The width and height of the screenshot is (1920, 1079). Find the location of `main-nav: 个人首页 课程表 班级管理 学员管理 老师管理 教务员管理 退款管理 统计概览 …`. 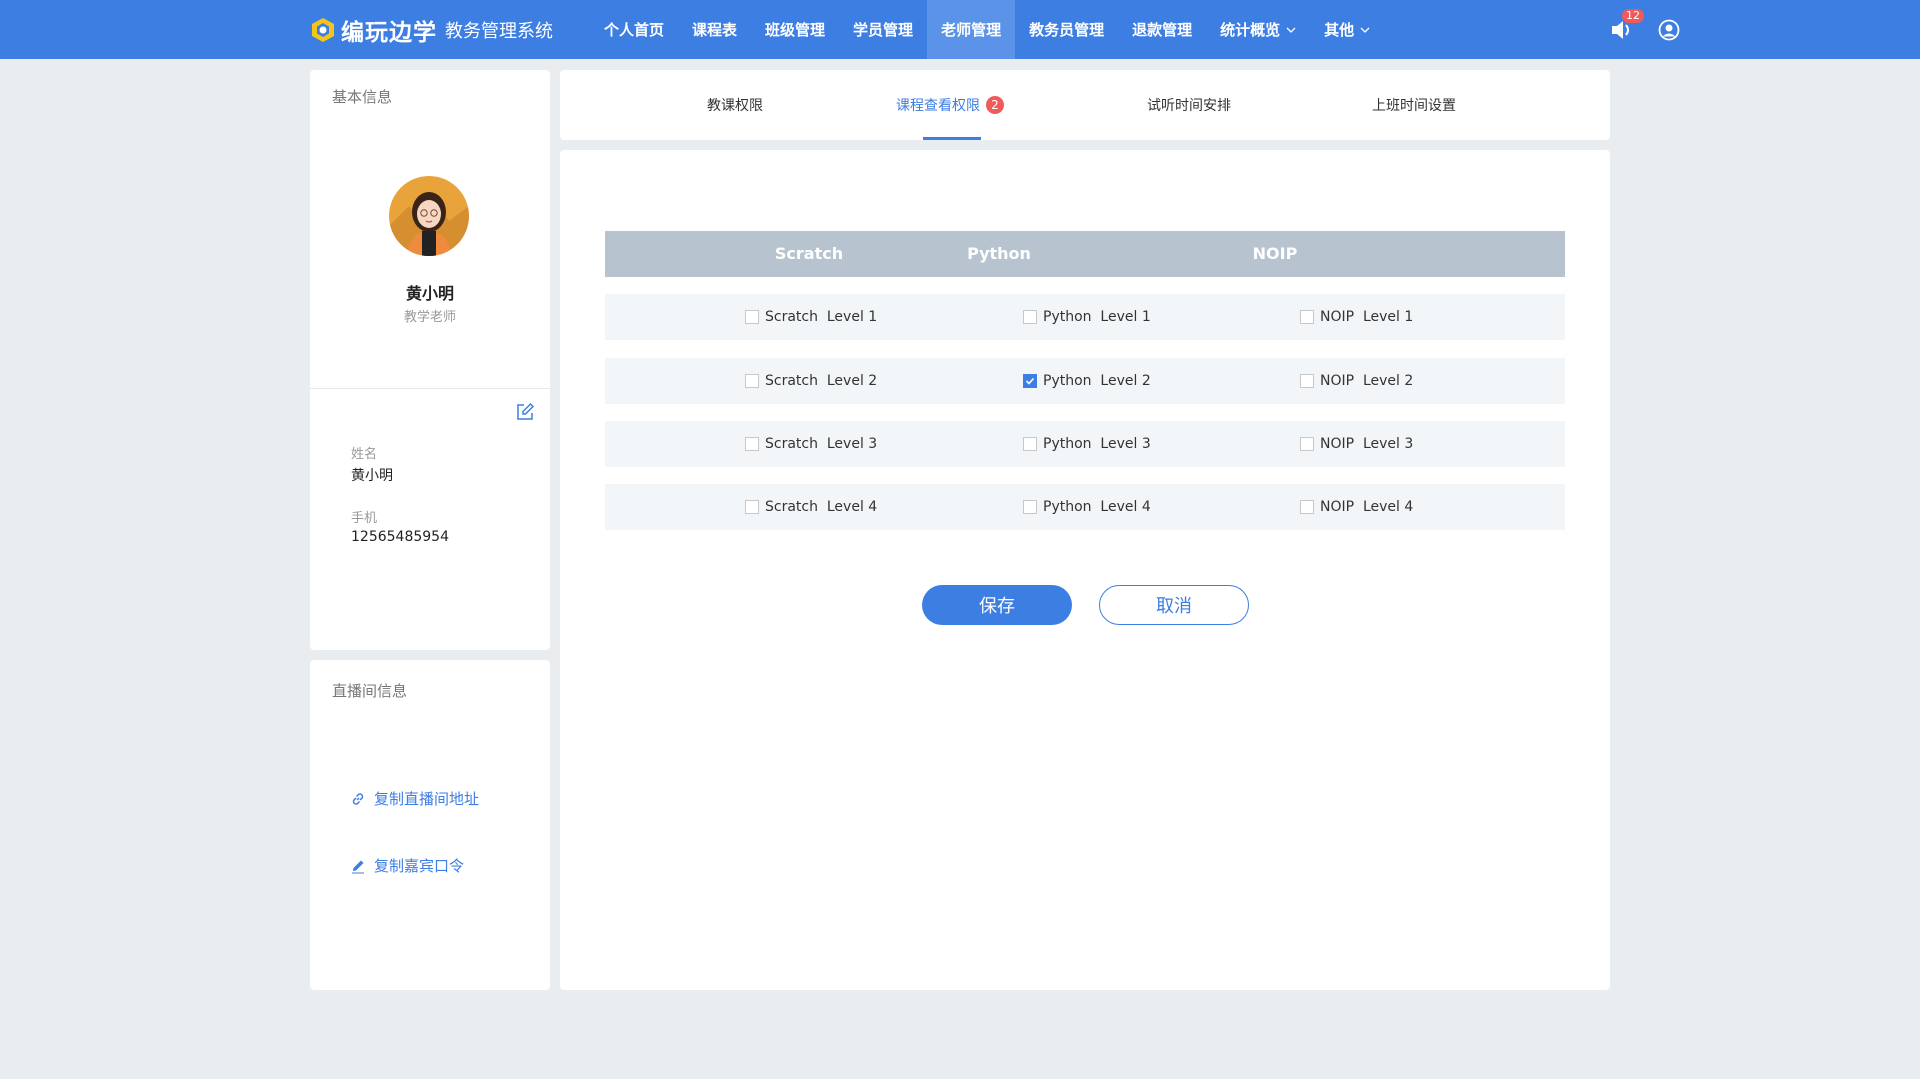

main-nav: 个人首页 课程表 班级管理 学员管理 老师管理 教务员管理 退款管理 统计概览 … is located at coordinates (987, 29).